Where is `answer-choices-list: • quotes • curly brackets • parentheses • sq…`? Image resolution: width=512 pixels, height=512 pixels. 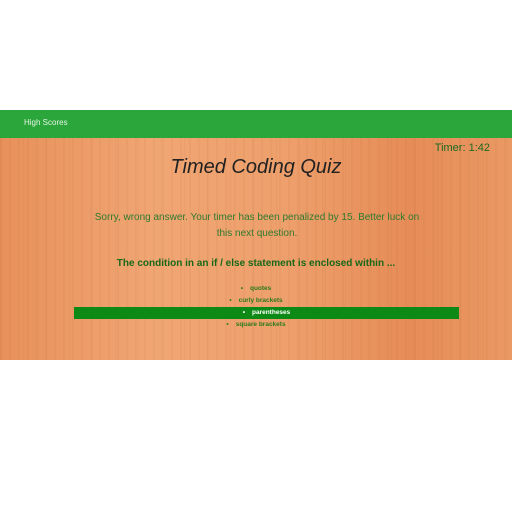 answer-choices-list: • quotes • curly brackets • parentheses • sq… is located at coordinates (256, 307).